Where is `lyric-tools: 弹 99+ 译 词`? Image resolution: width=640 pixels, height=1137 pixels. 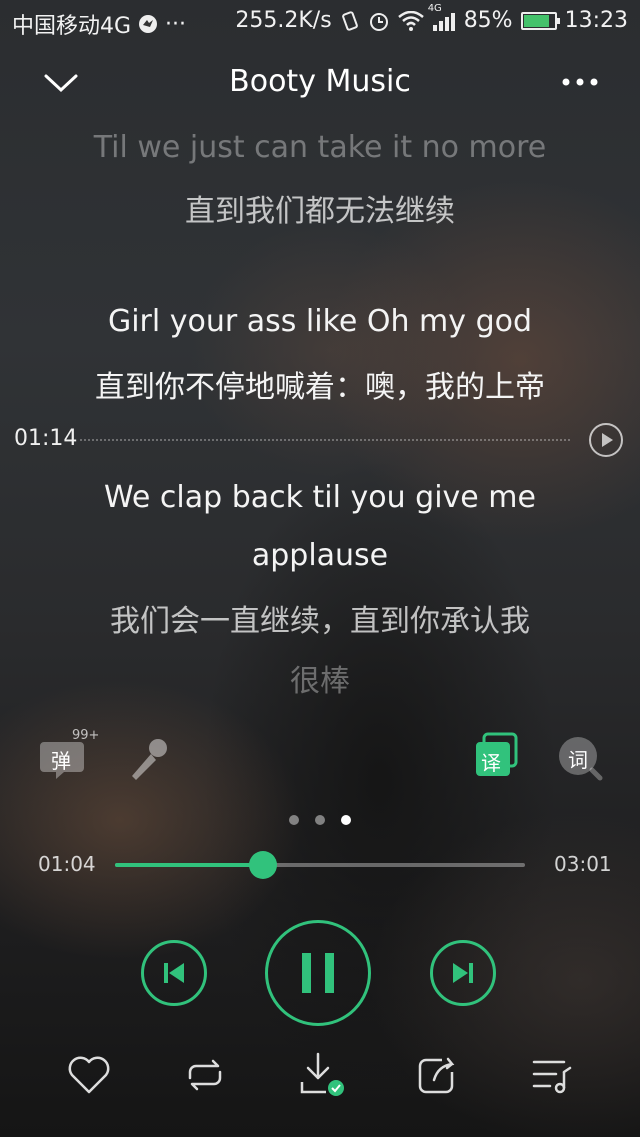 lyric-tools: 弹 99+ 译 词 is located at coordinates (320, 759).